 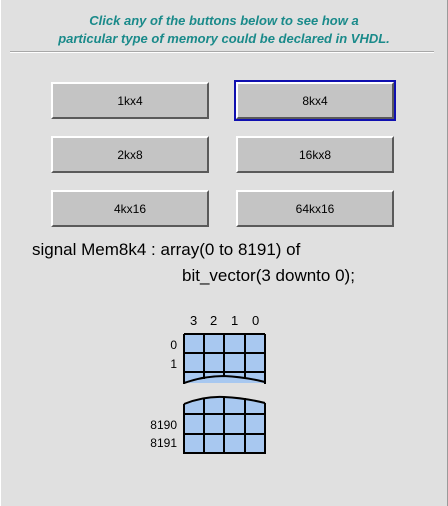 I want to click on top-block-grid, so click(x=224, y=358).